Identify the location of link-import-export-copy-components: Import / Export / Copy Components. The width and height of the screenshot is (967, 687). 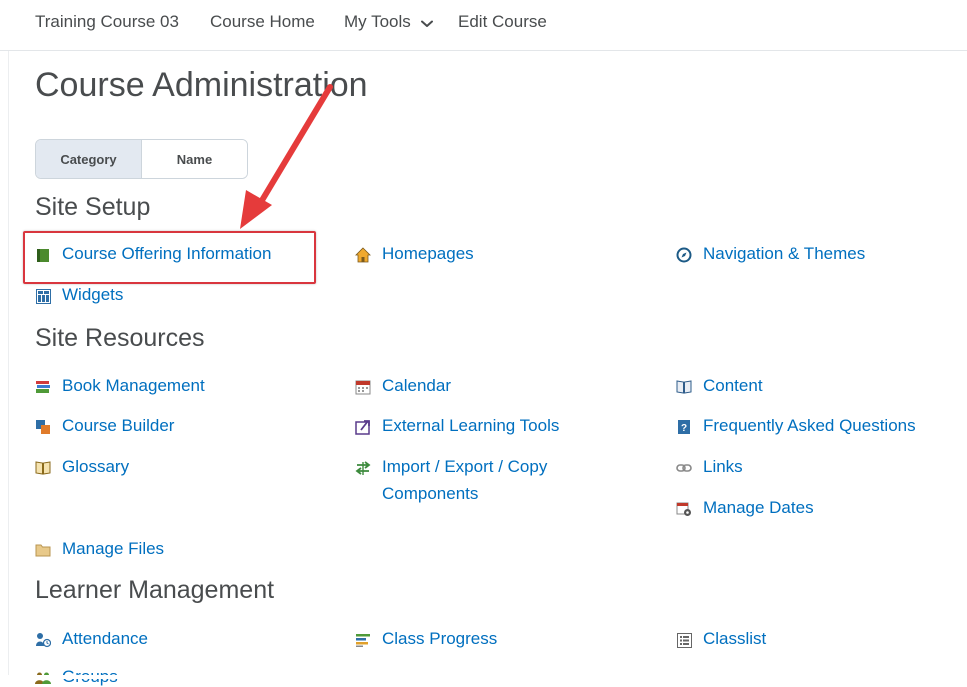
(468, 482).